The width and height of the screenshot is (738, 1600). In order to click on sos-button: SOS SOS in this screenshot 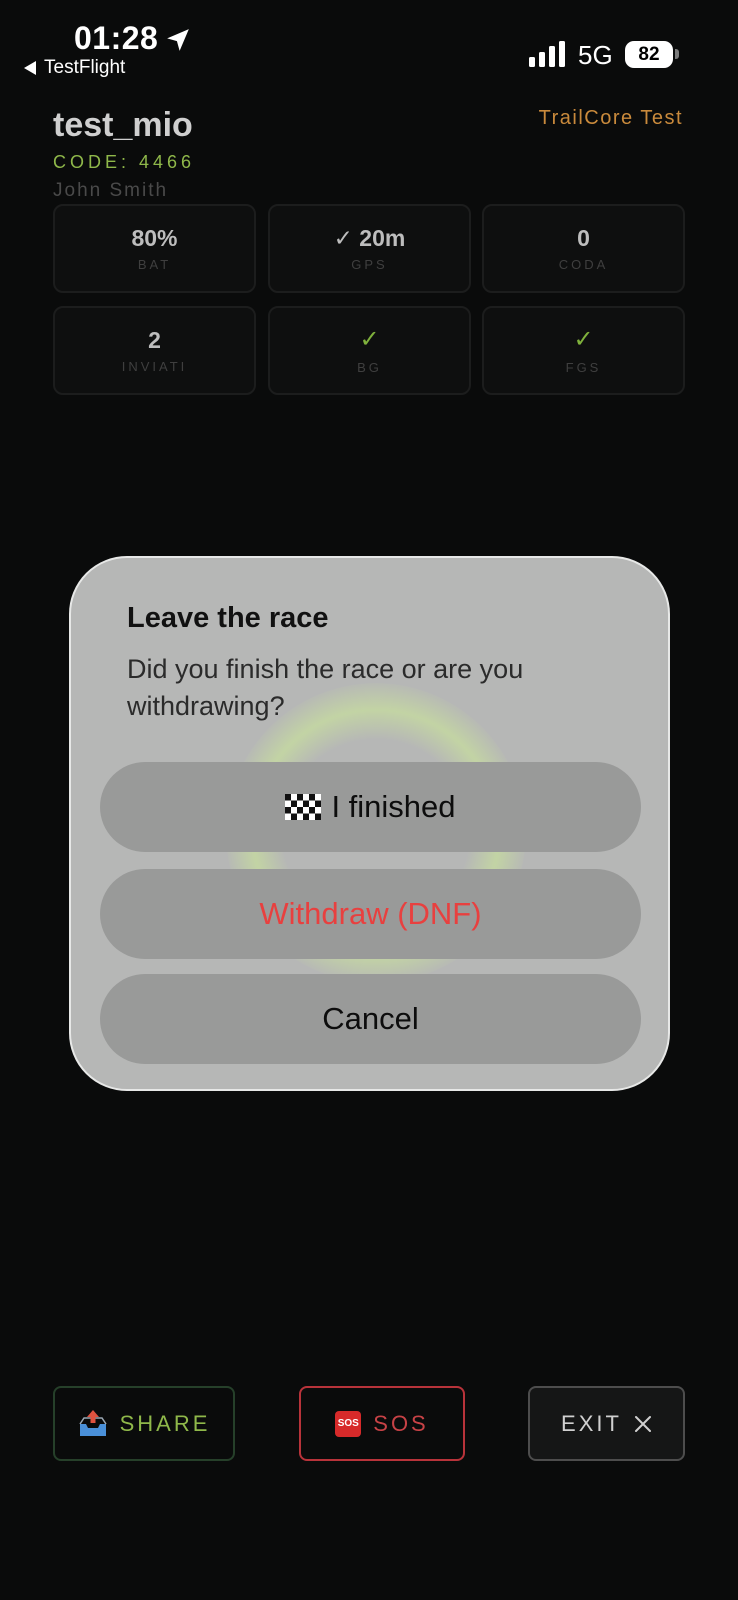, I will do `click(382, 1423)`.